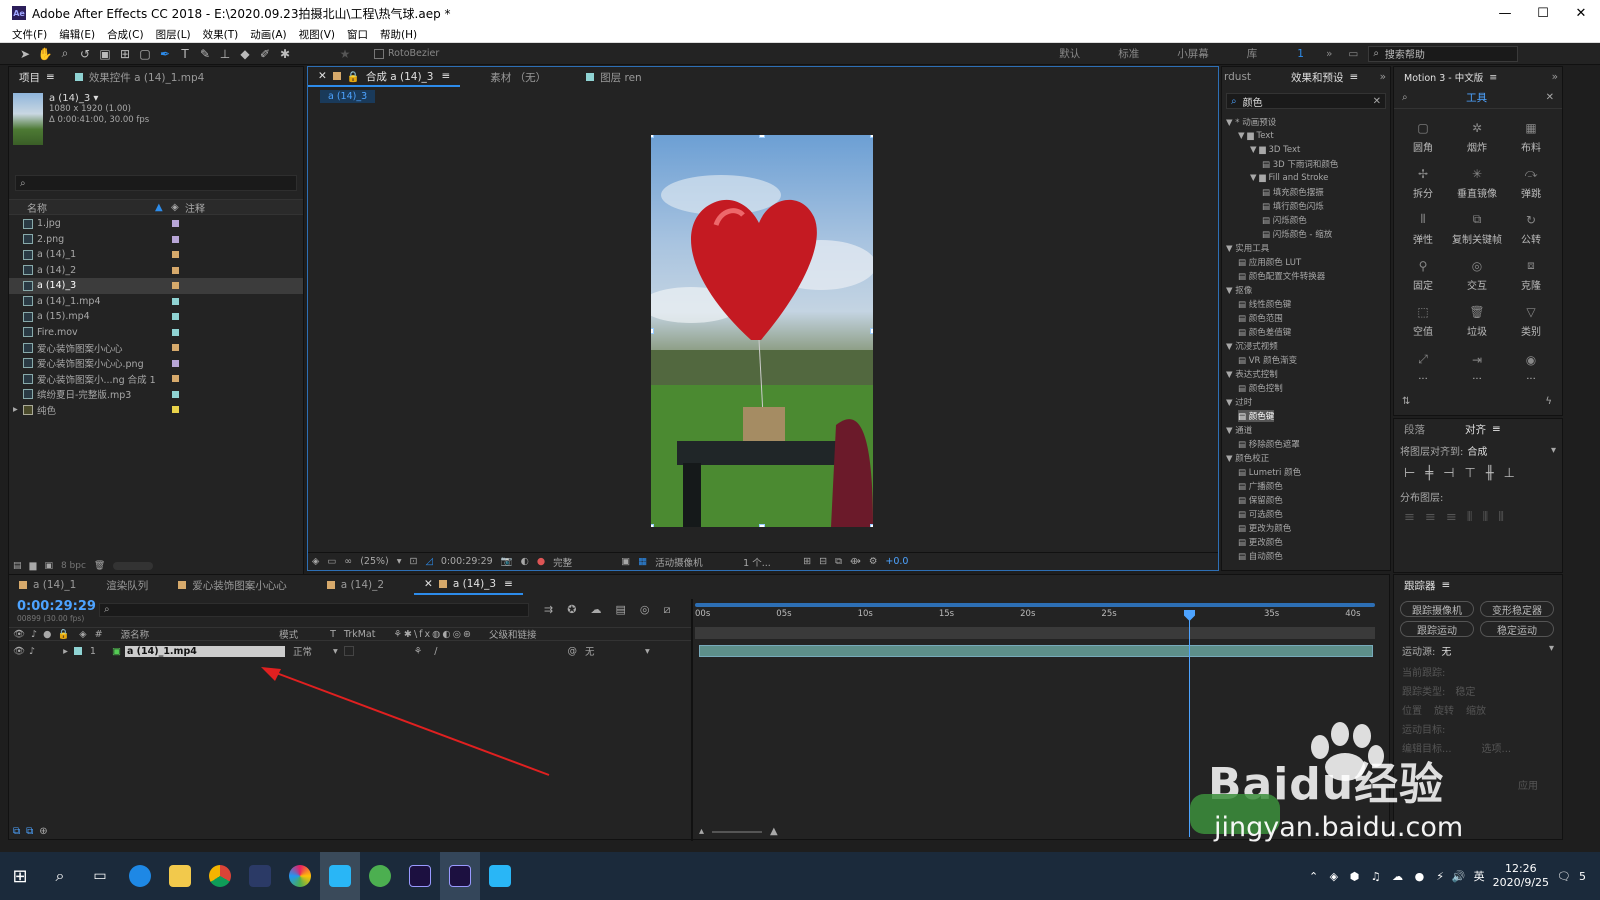  I want to click on current-time-indicator, so click(1189, 724).